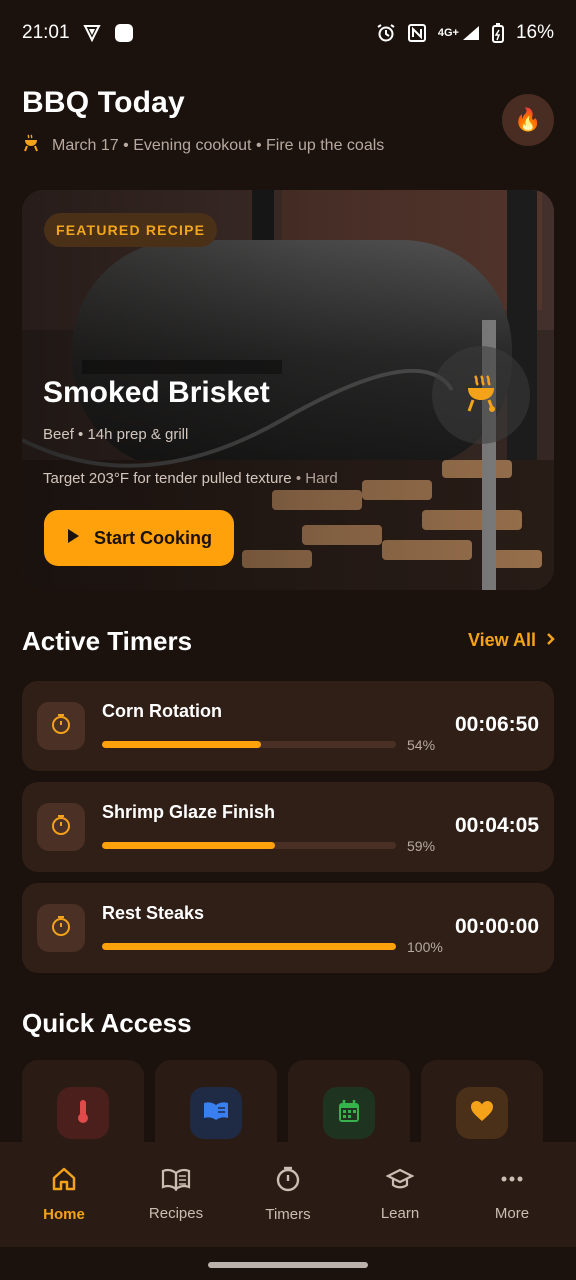 The image size is (576, 1280). I want to click on network-label: 4G+, so click(448, 33).